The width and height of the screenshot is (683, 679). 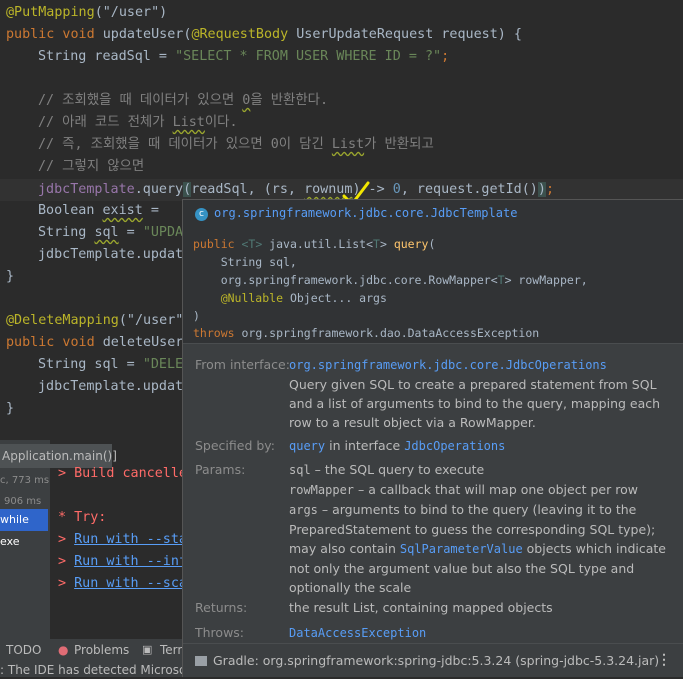 I want to click on code-line-15: String sql = "DELE, so click(x=110, y=365).